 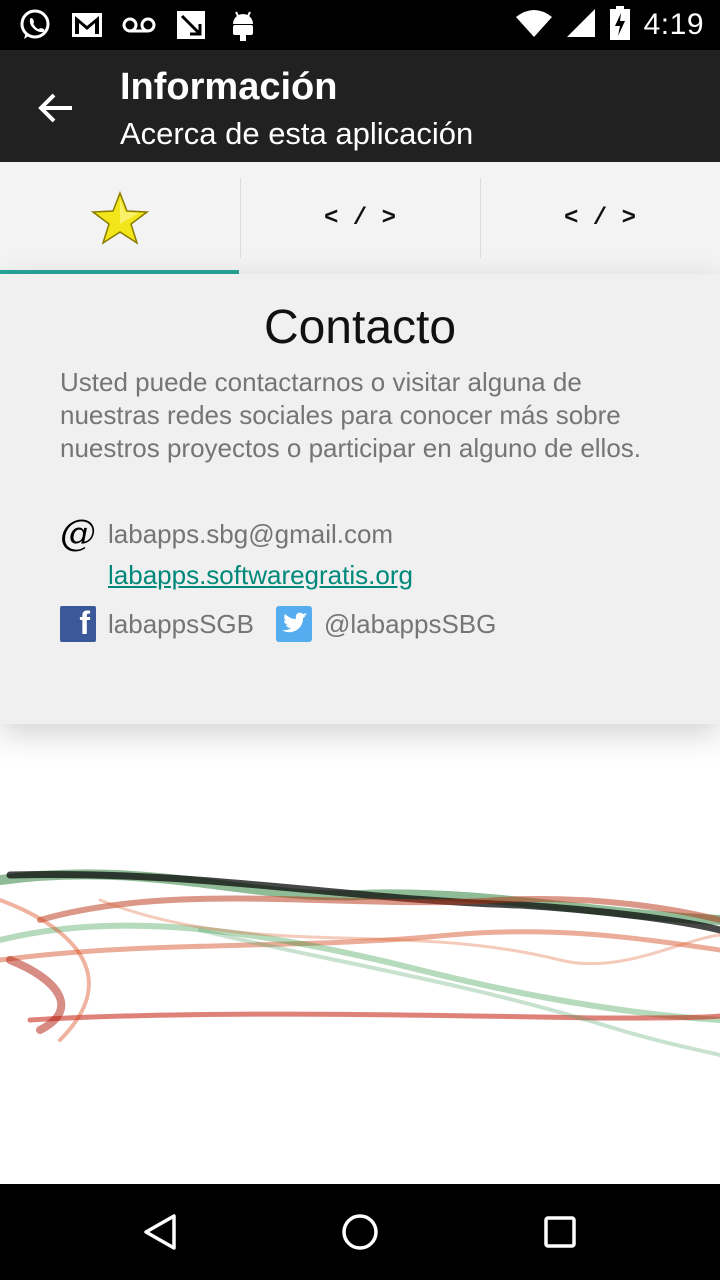 I want to click on wifi-icon, so click(x=533, y=25).